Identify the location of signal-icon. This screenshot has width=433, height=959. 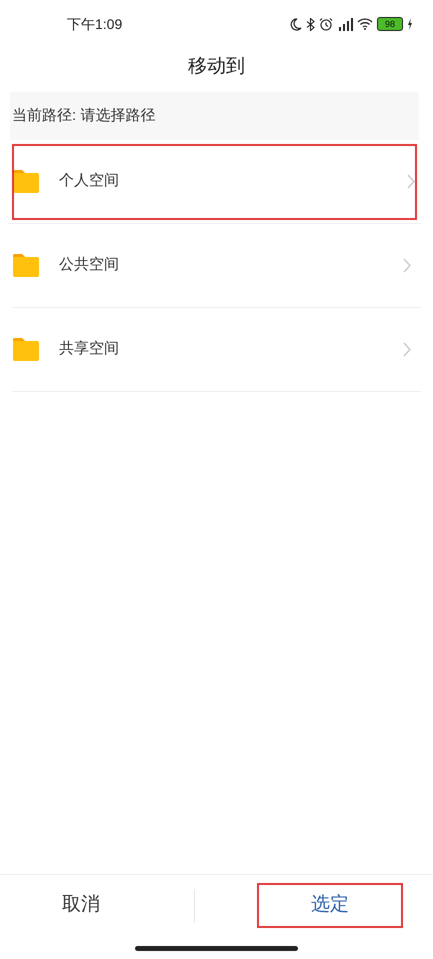
(345, 24).